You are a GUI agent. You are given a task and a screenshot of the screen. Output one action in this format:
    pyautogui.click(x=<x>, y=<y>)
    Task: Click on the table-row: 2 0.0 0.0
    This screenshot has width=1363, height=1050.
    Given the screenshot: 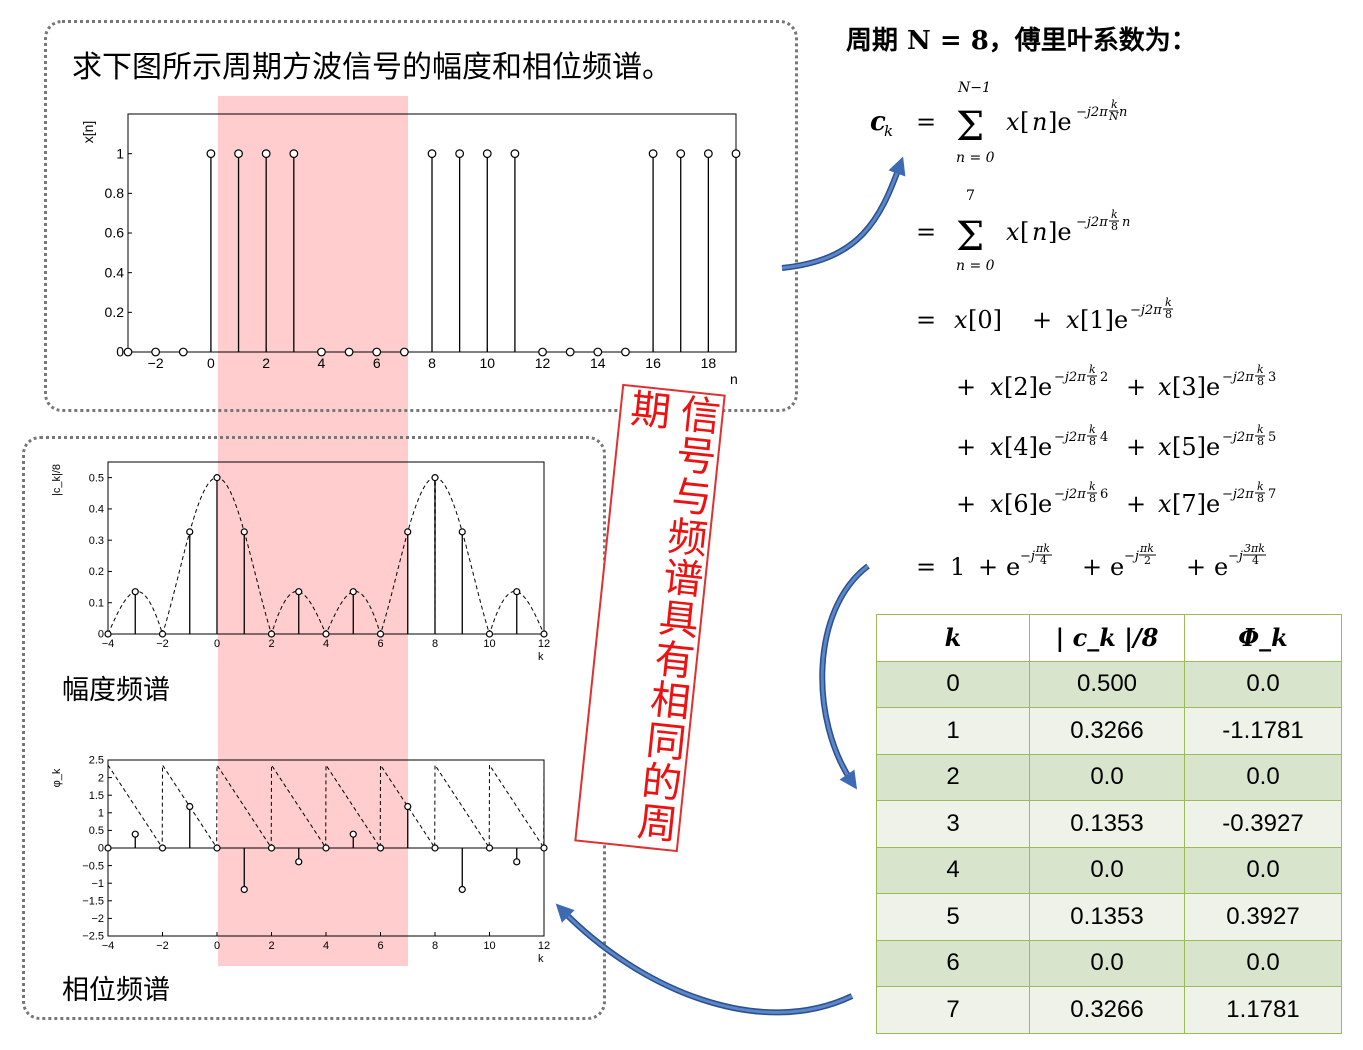 What is the action you would take?
    pyautogui.click(x=1109, y=777)
    